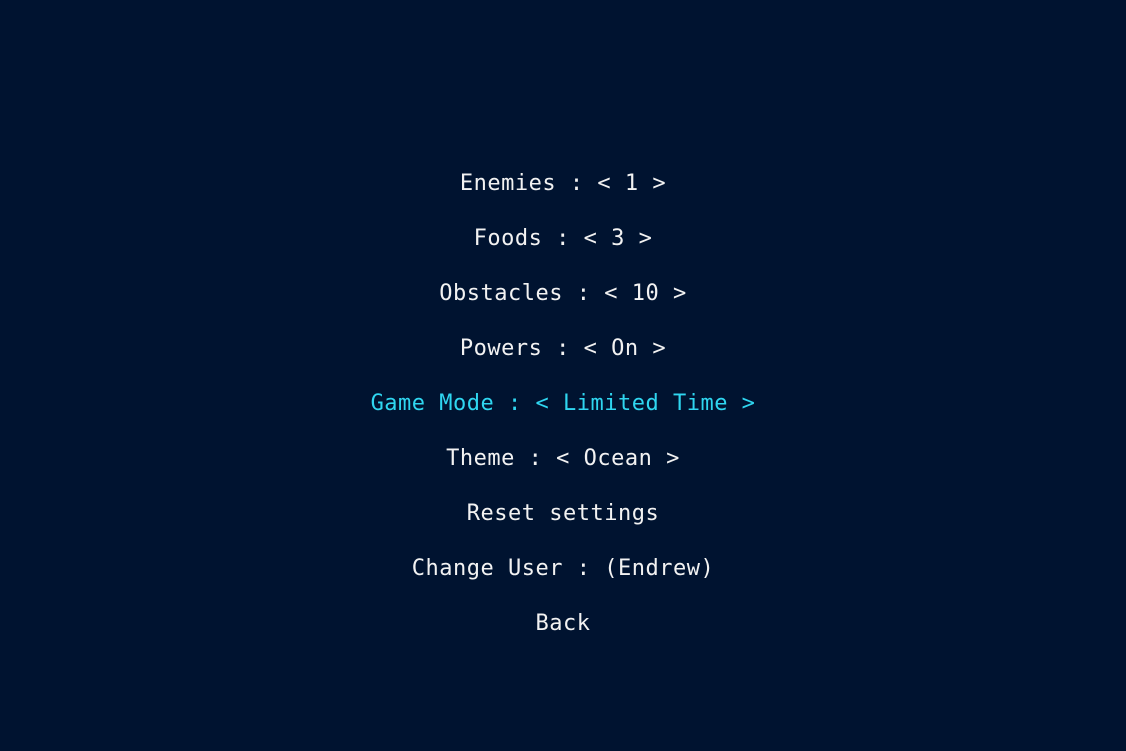 This screenshot has height=751, width=1126. Describe the element at coordinates (563, 572) in the screenshot. I see `menu-item-change-user: Change User : (Endrew)` at that location.